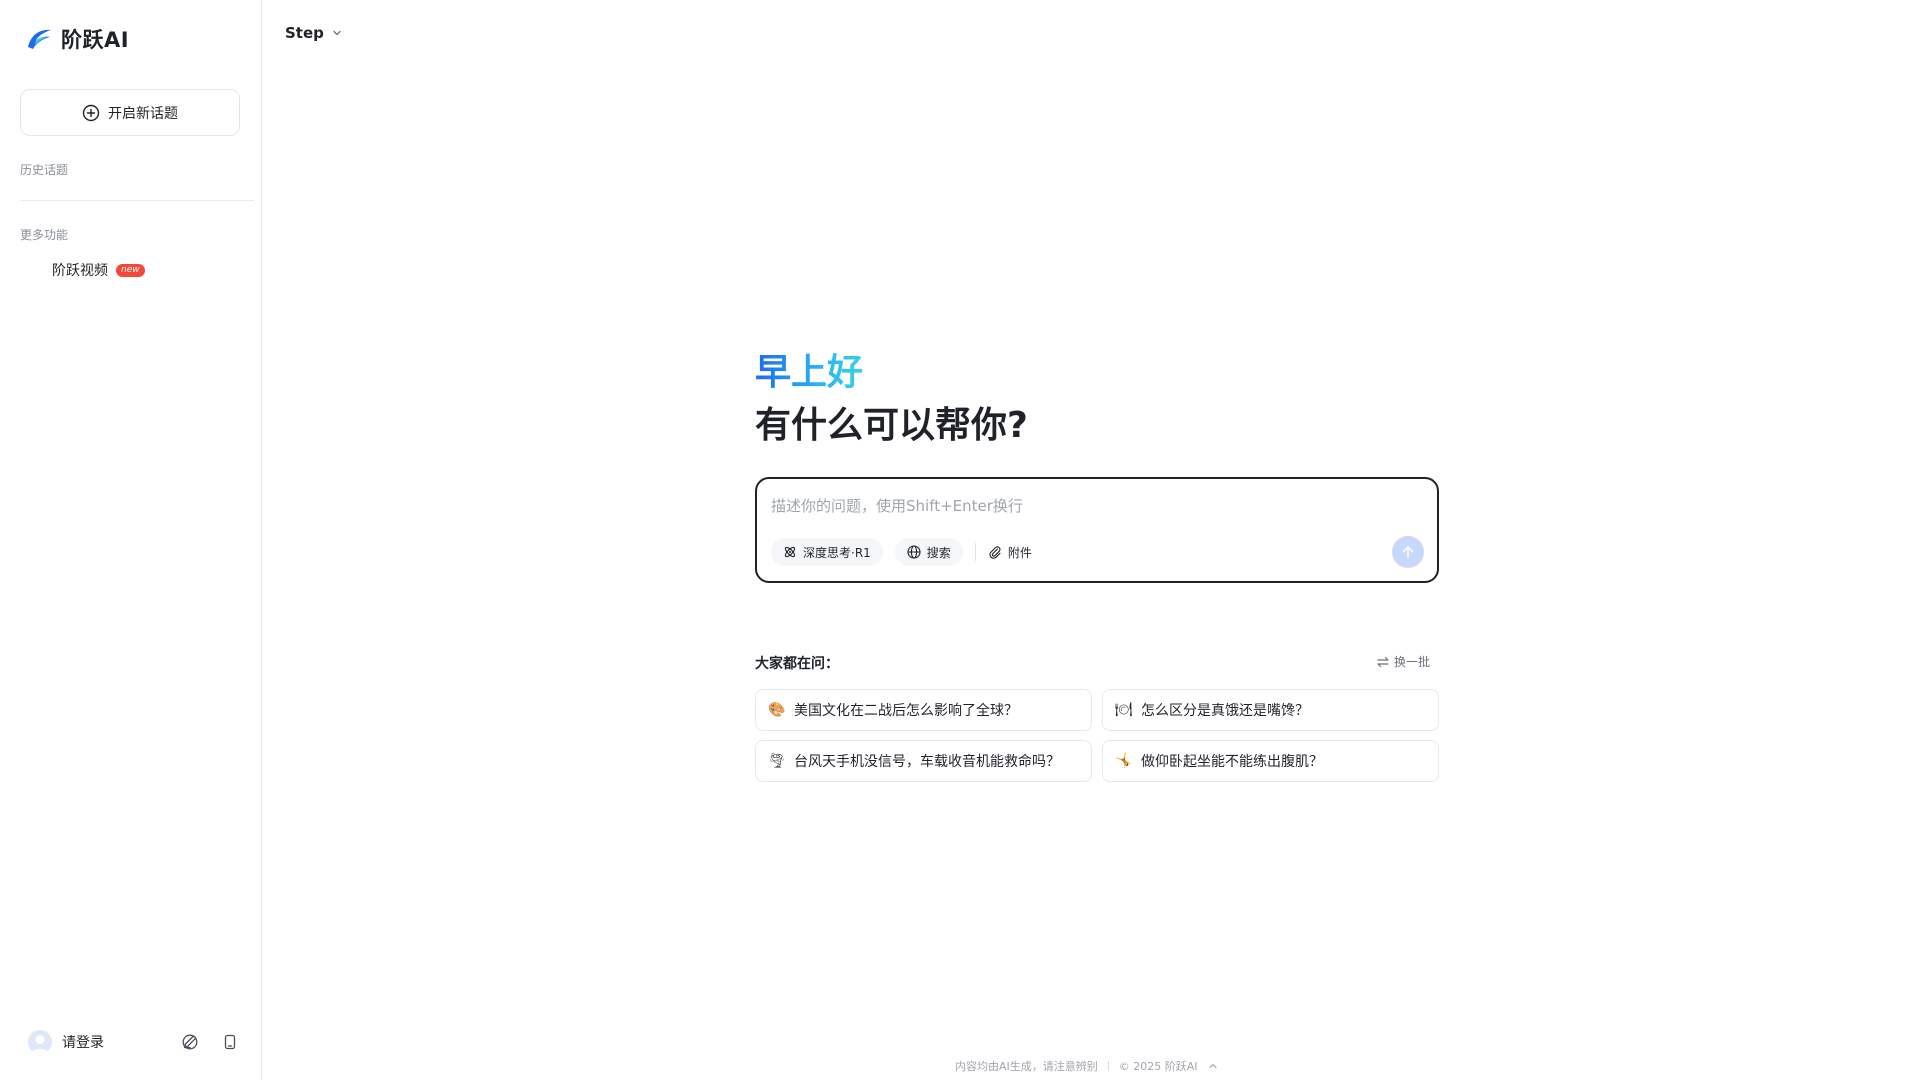 The height and width of the screenshot is (1080, 1920). I want to click on search-toggle: 搜索, so click(928, 552).